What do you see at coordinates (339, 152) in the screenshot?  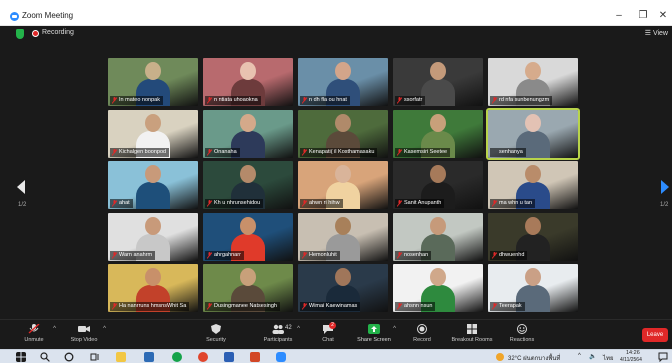 I see `participant-name: Kenapati( il Kosthamasaku` at bounding box center [339, 152].